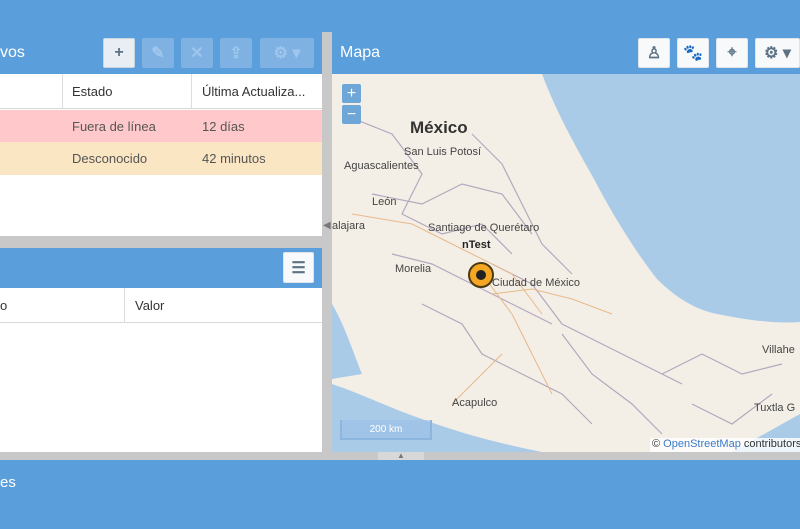 The width and height of the screenshot is (800, 529). I want to click on collapse-up-handle: ▲, so click(401, 456).